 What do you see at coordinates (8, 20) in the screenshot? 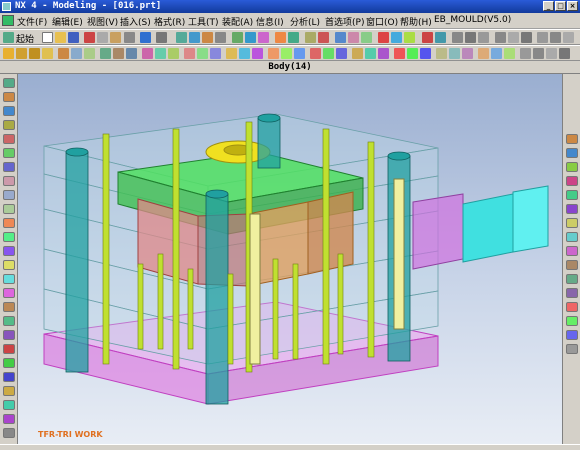
I see `nx-menu-icon` at bounding box center [8, 20].